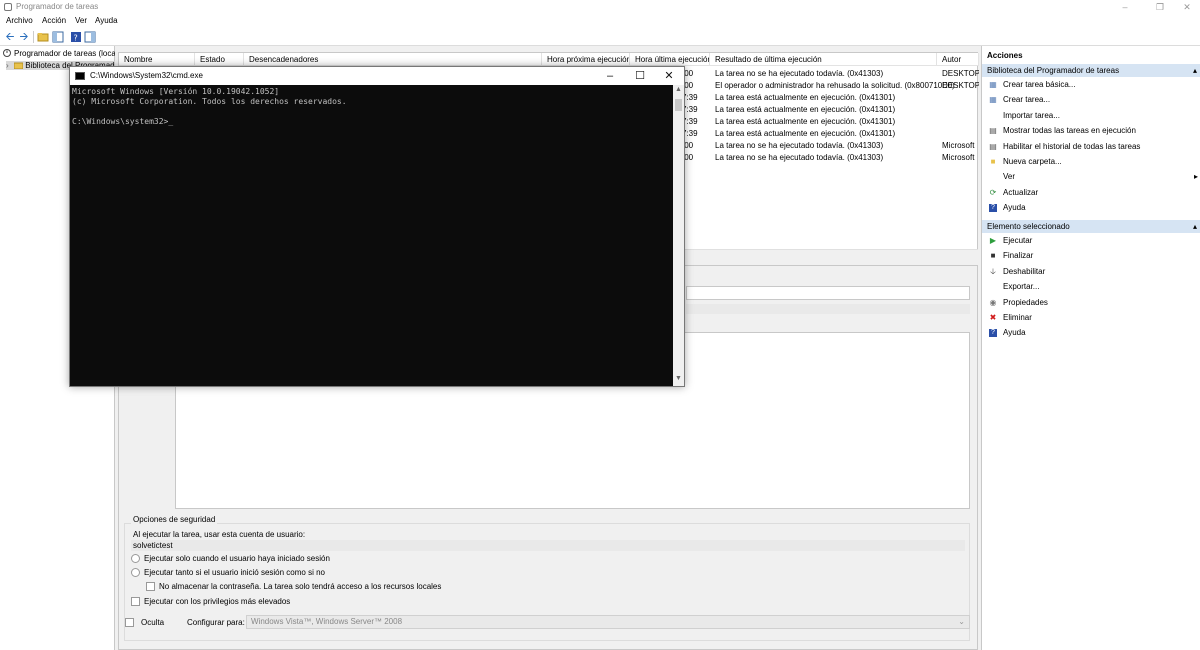  I want to click on menu-ayuda: Ayuda, so click(106, 20).